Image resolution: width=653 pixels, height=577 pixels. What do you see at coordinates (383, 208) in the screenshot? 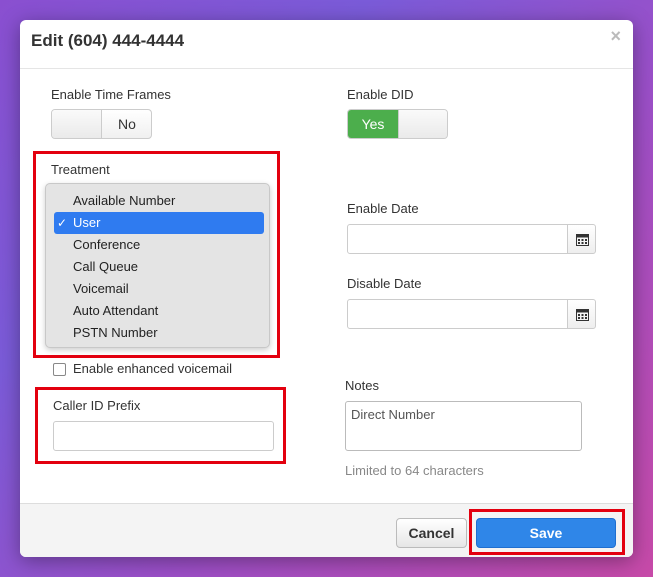
I see `enable-date-label: Enable Date` at bounding box center [383, 208].